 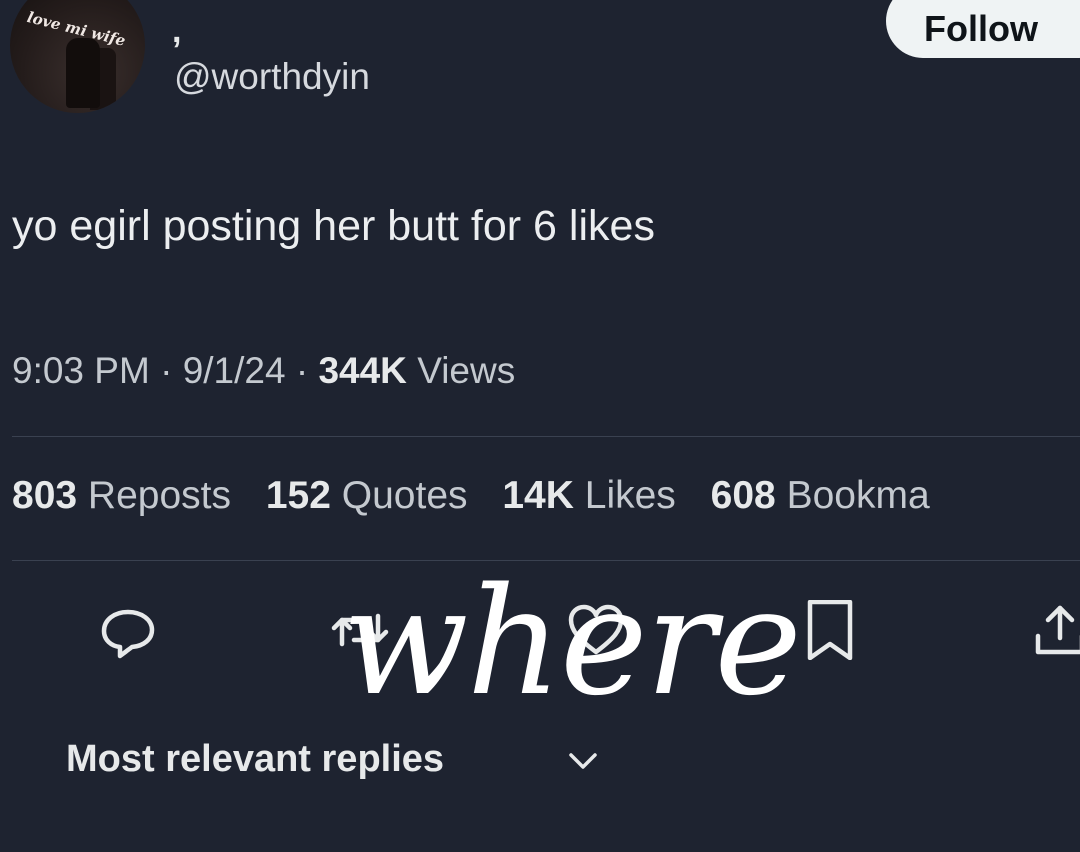 I want to click on overlay-caption: where, so click(x=572, y=642).